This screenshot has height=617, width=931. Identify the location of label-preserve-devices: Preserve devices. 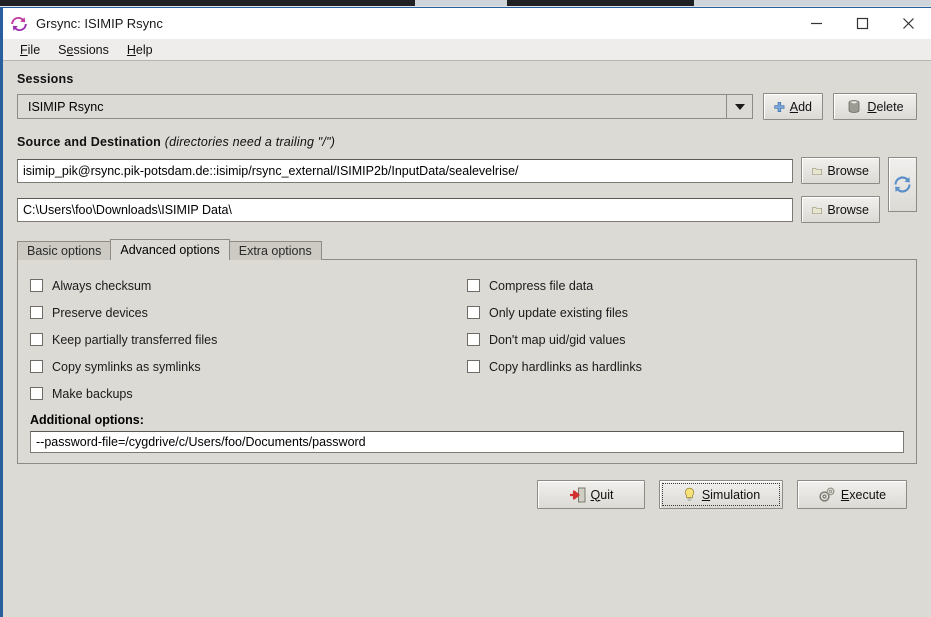
(100, 312).